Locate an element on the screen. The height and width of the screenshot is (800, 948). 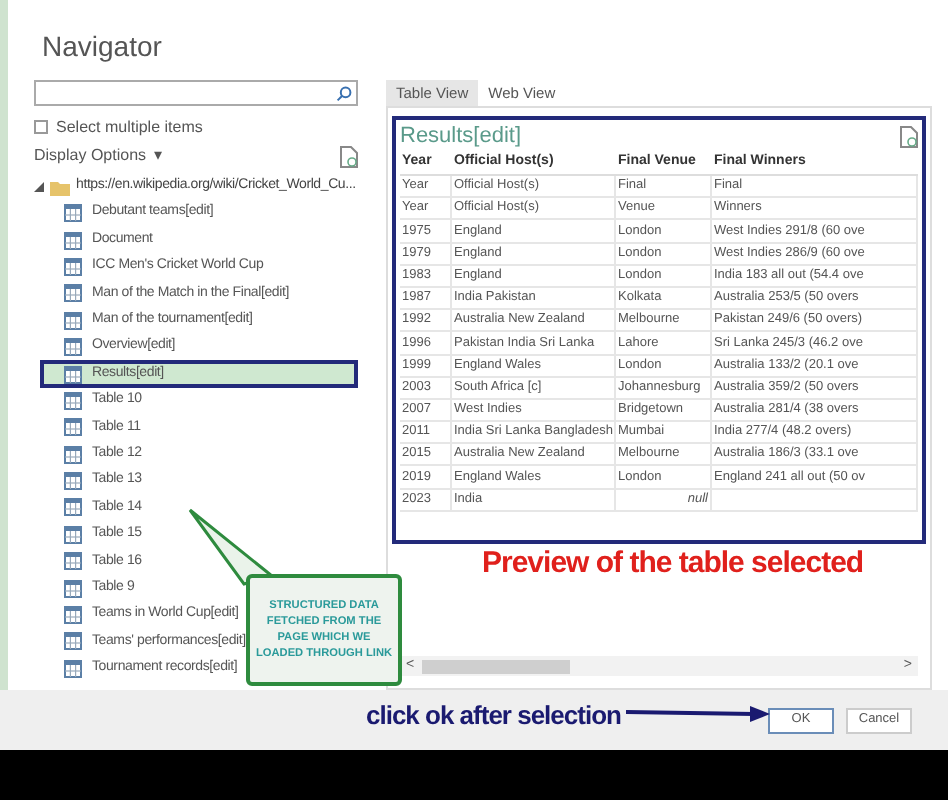
checkbox-label: Select multiple items is located at coordinates (129, 127).